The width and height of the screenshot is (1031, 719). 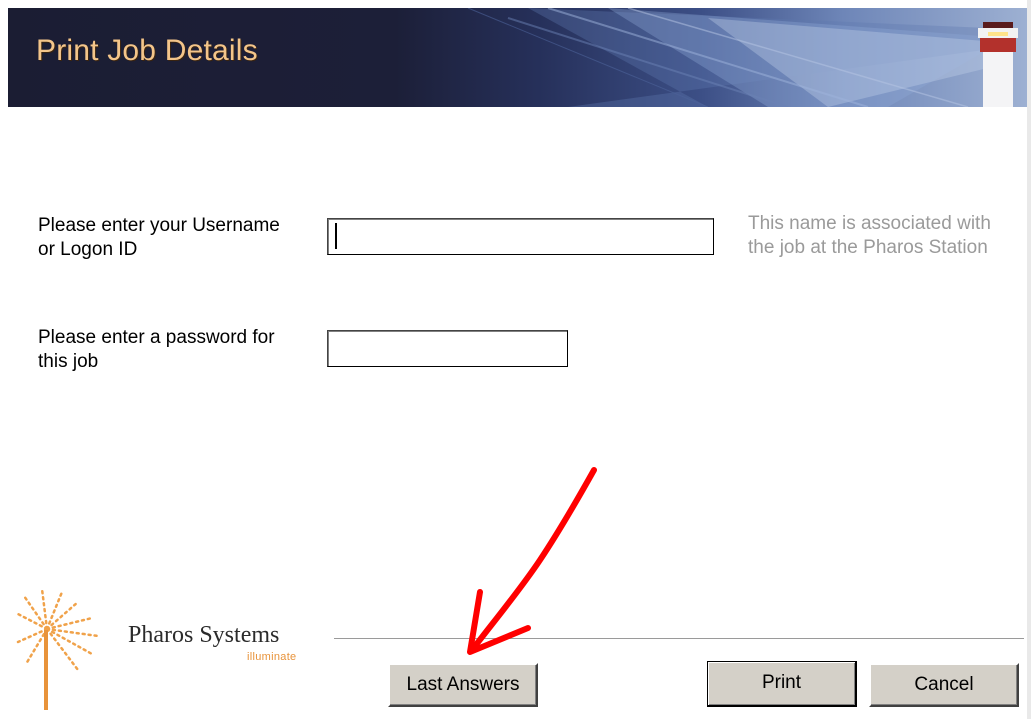 What do you see at coordinates (517, 57) in the screenshot?
I see `header-banner: Print Job Details` at bounding box center [517, 57].